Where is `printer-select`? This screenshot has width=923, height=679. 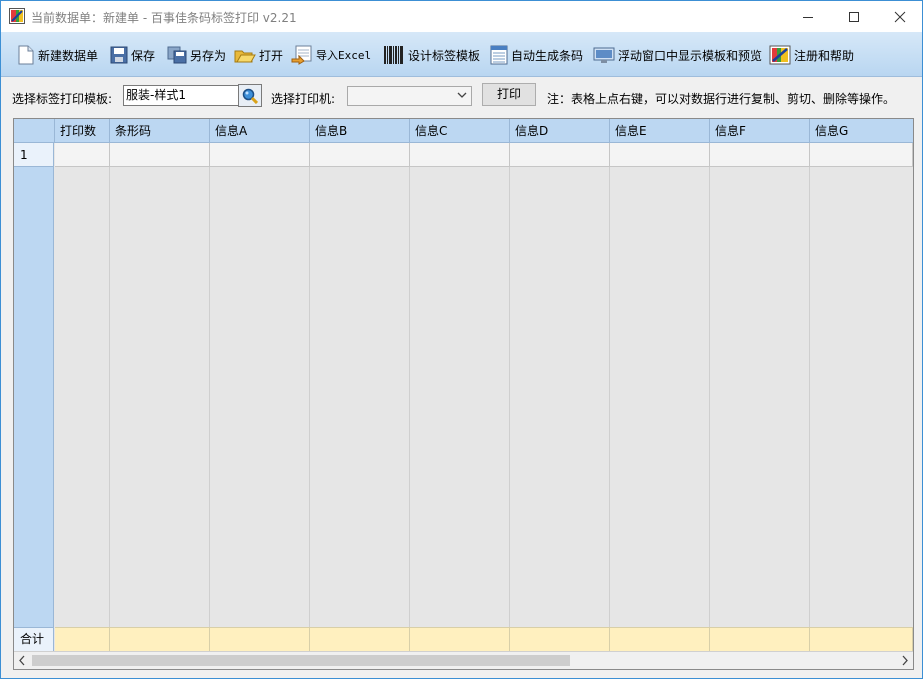 printer-select is located at coordinates (409, 96).